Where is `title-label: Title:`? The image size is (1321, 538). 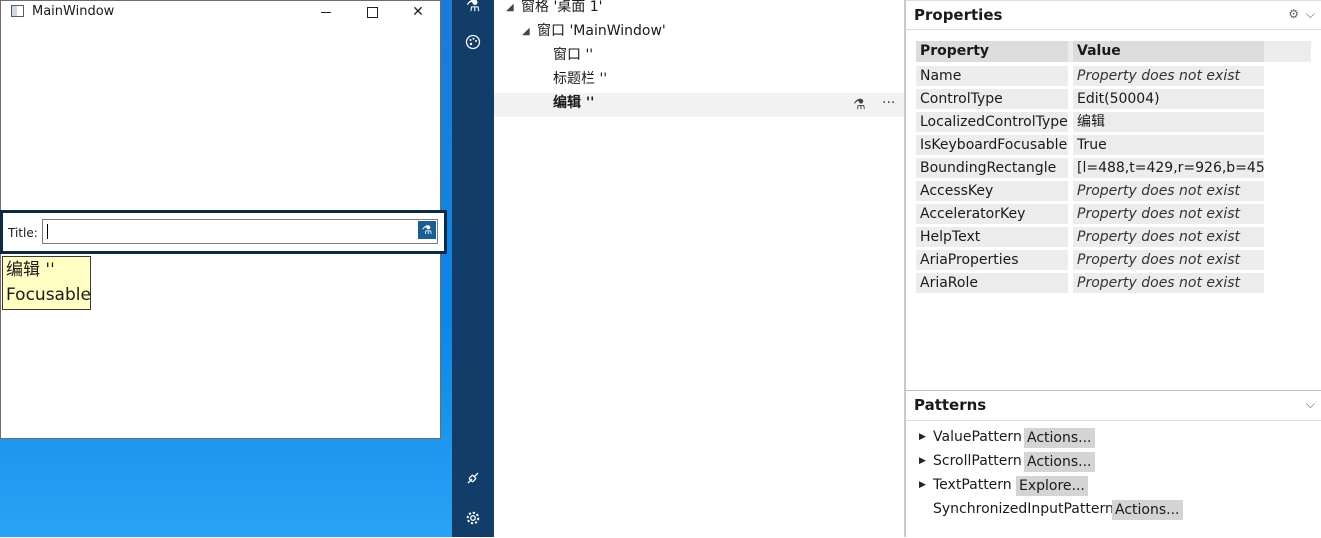
title-label: Title: is located at coordinates (23, 233).